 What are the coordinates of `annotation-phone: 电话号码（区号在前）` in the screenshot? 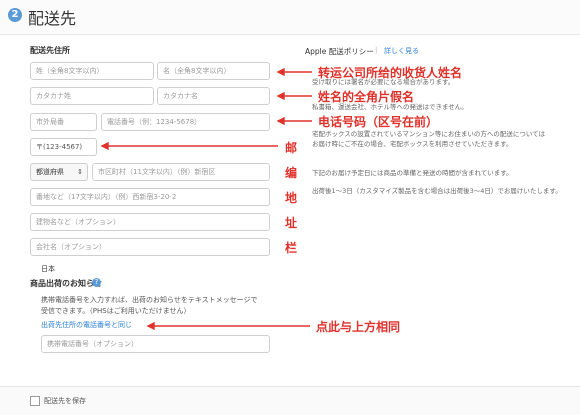 It's located at (378, 122).